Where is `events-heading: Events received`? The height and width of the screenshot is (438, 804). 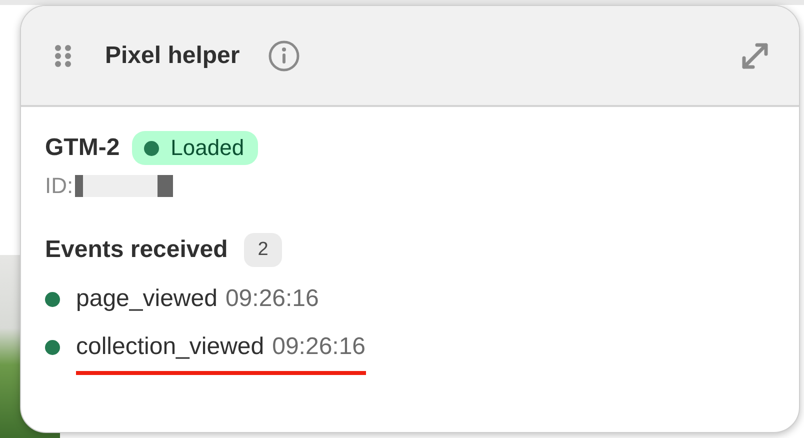
events-heading: Events received is located at coordinates (136, 250).